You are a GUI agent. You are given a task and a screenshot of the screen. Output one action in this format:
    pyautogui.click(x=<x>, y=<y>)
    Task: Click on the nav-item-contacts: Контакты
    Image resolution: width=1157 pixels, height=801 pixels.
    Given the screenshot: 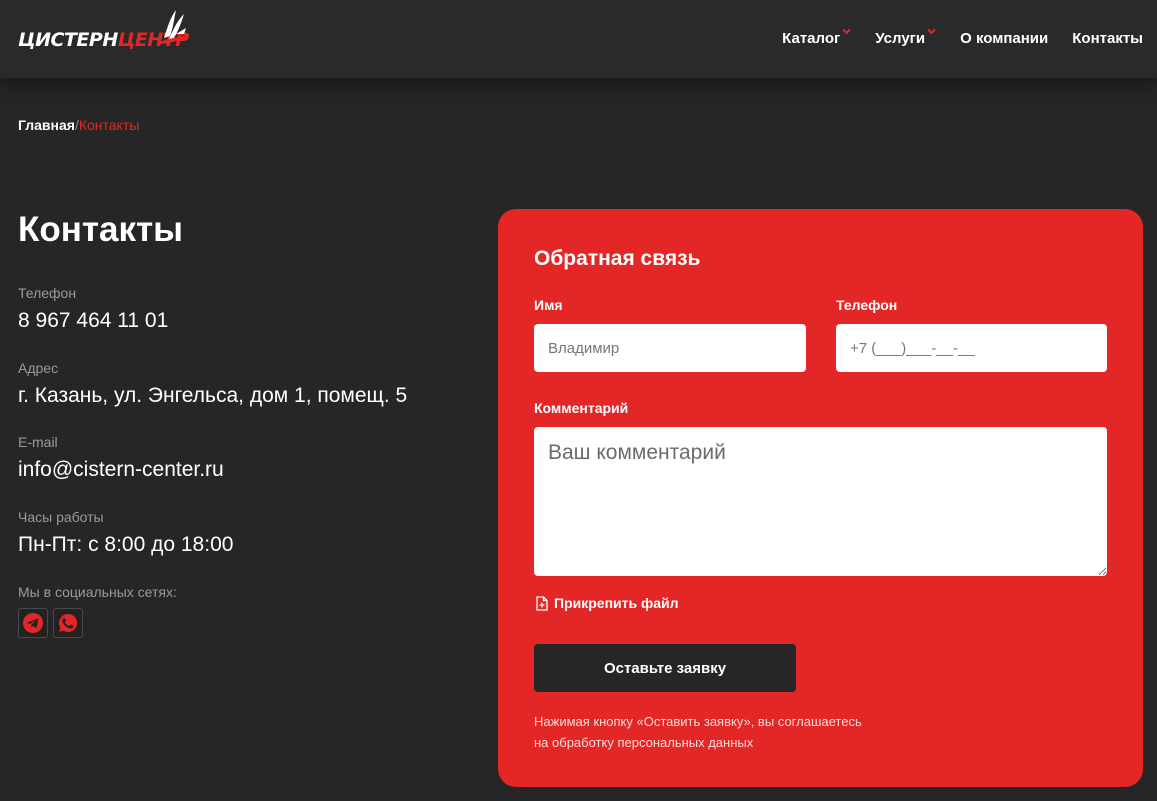 What is the action you would take?
    pyautogui.click(x=1107, y=38)
    